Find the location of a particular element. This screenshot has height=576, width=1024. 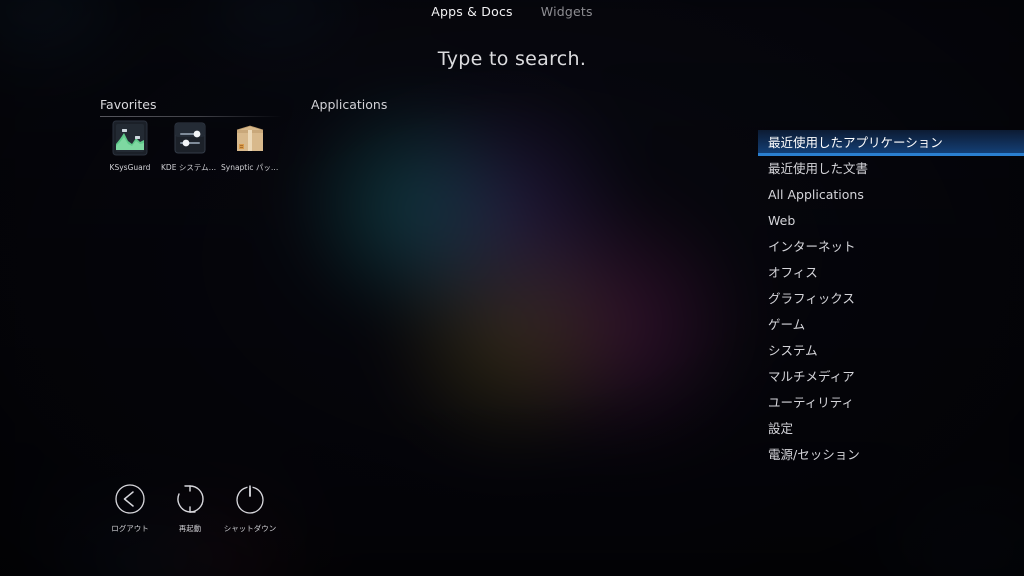

applications-header: Applications is located at coordinates (349, 104).